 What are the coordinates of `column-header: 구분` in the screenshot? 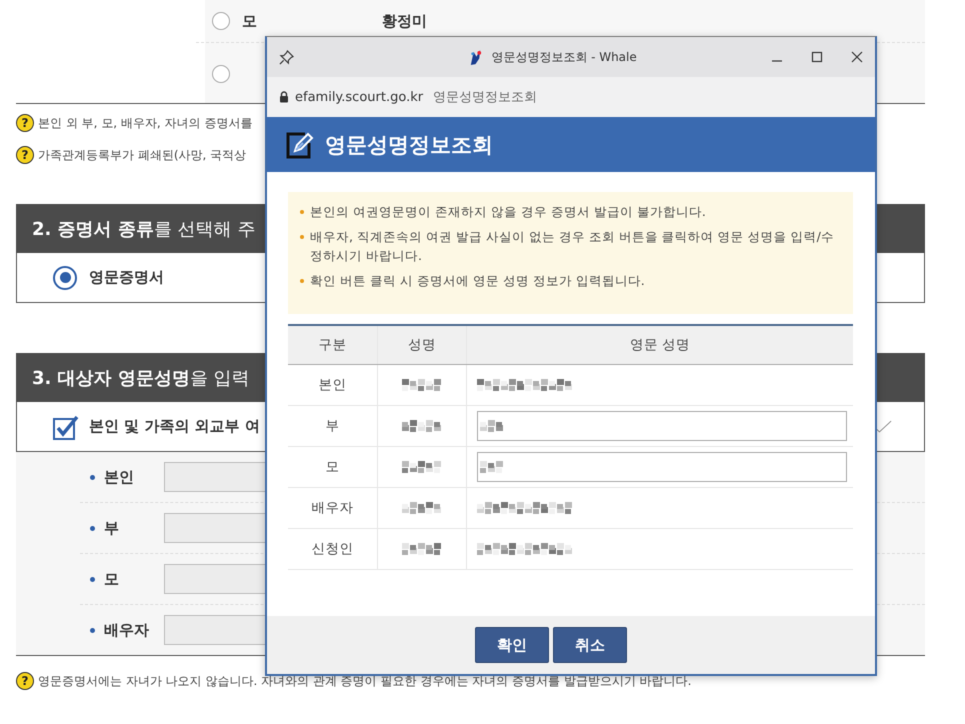 It's located at (333, 345).